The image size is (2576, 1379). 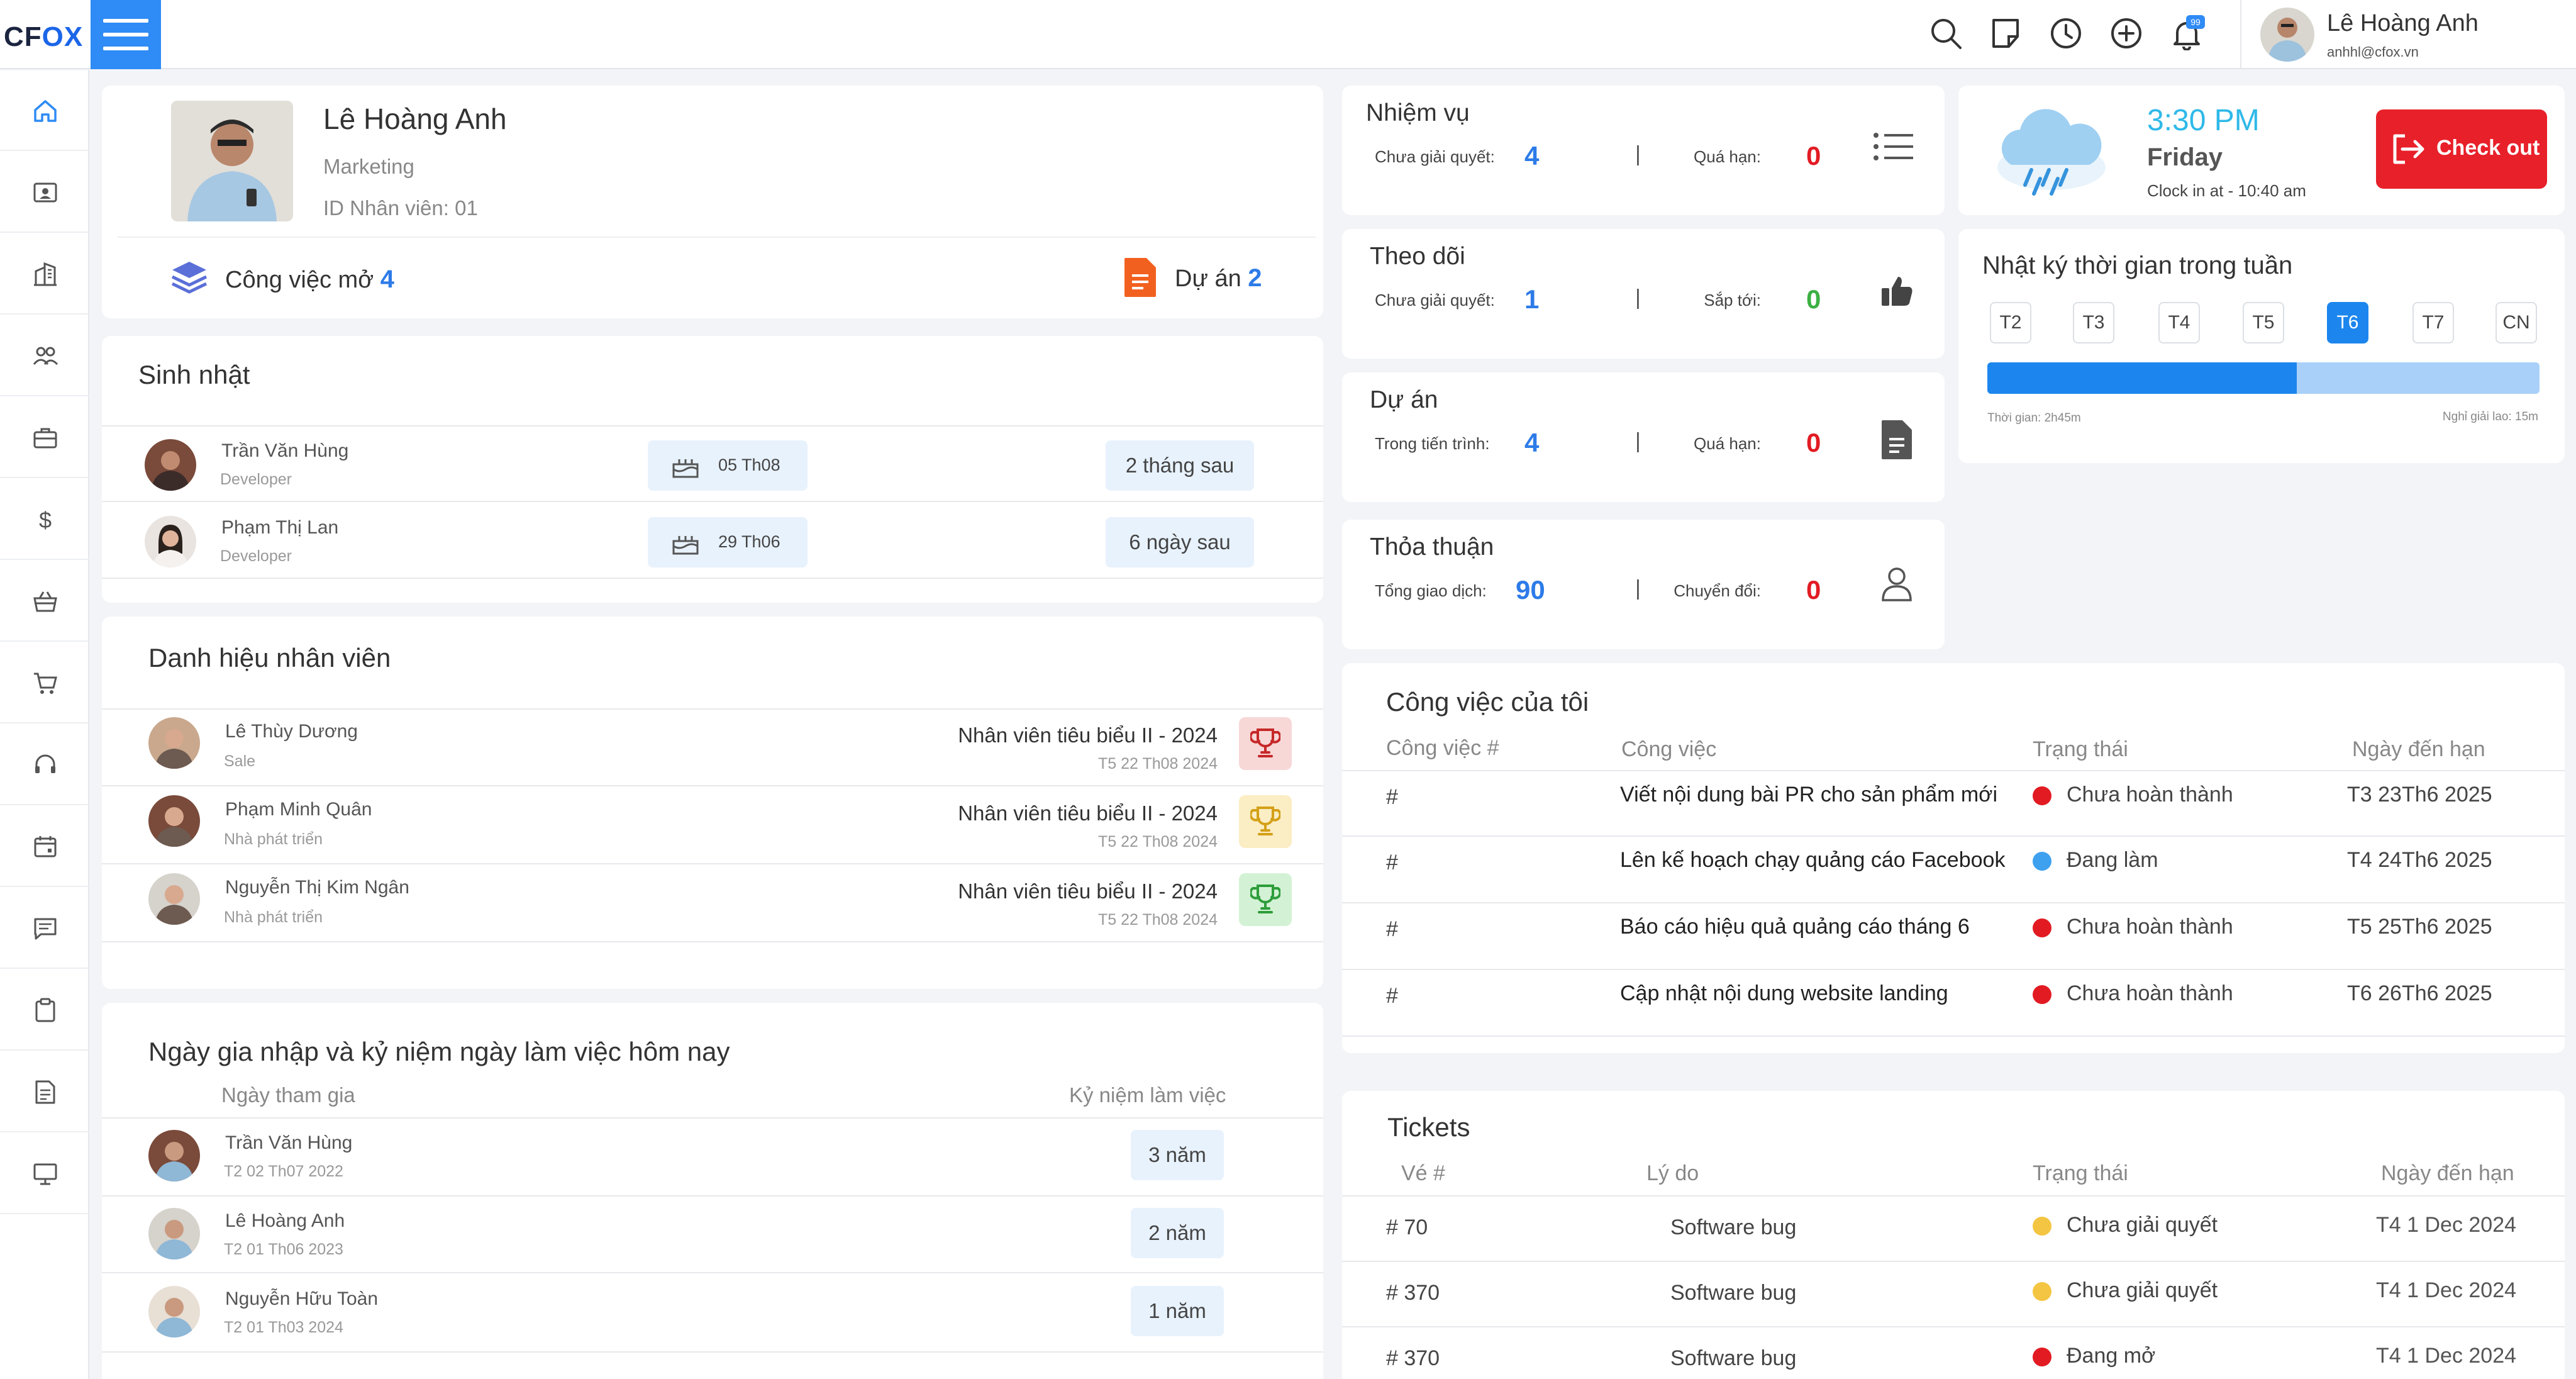 I want to click on my-tasks-title: Công việc của tôi, so click(x=1487, y=702).